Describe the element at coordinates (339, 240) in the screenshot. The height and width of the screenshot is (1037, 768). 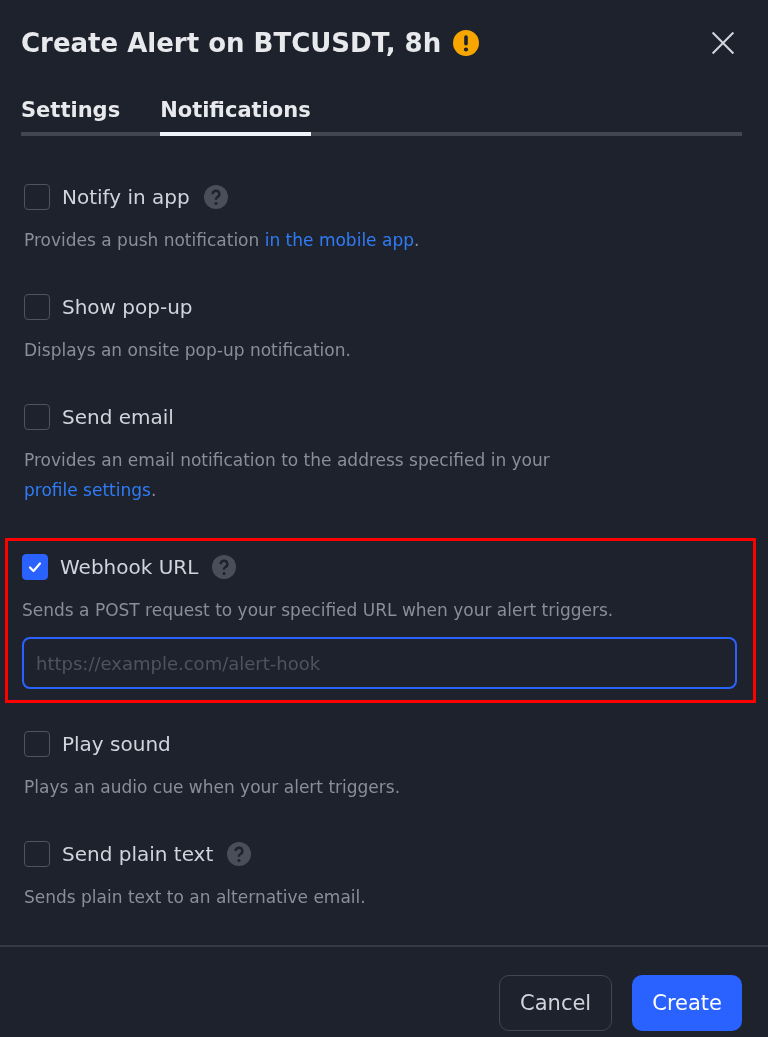
I see `link: in the mobile app` at that location.